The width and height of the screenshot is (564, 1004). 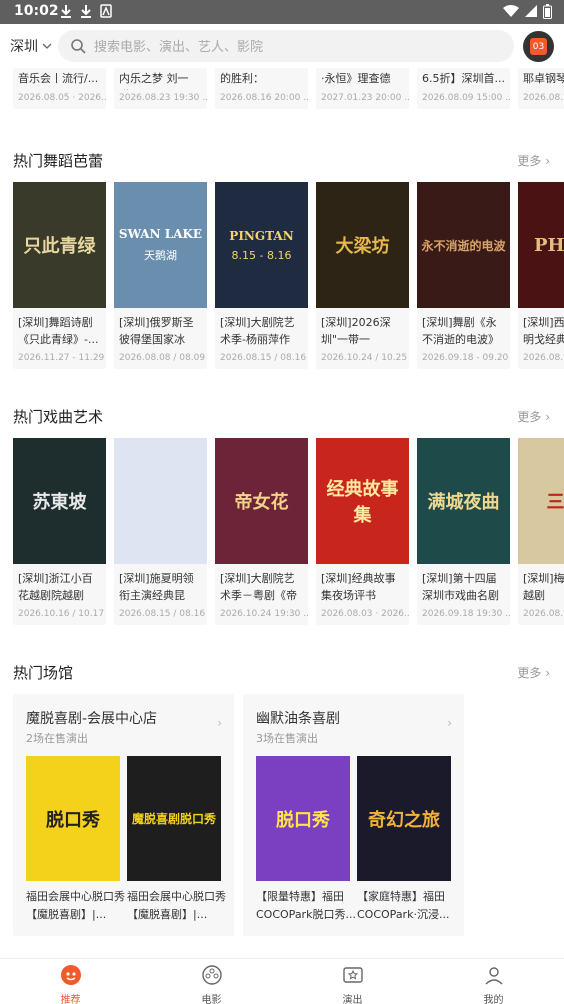 I want to click on chevron-down-icon, so click(x=47, y=46).